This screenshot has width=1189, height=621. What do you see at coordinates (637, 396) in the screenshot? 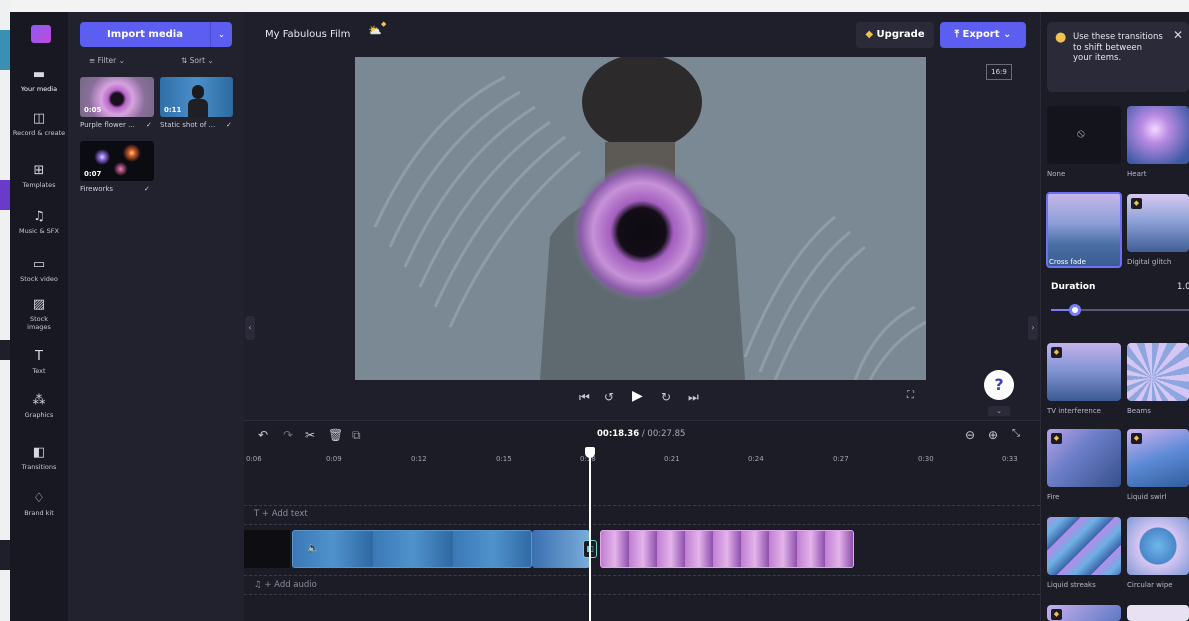
I see `play-button: ▶` at bounding box center [637, 396].